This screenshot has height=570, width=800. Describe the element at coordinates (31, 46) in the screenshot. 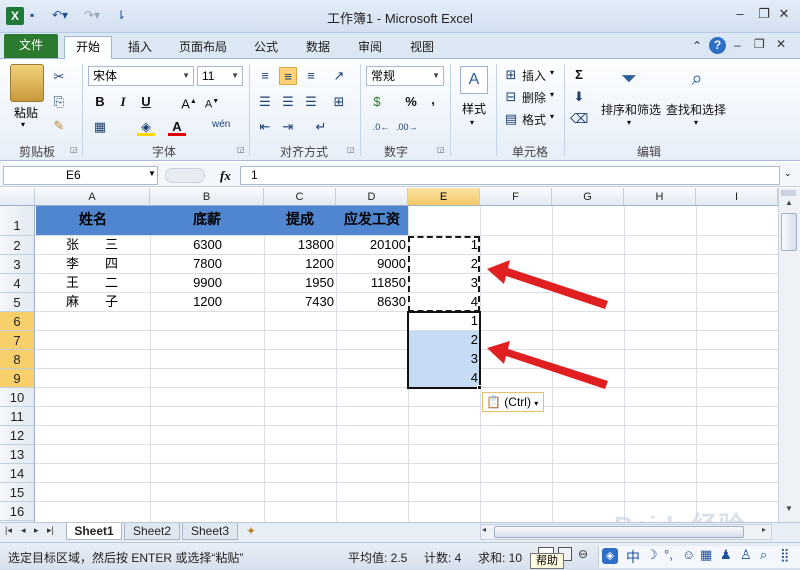

I see `tab-file: 文件` at that location.